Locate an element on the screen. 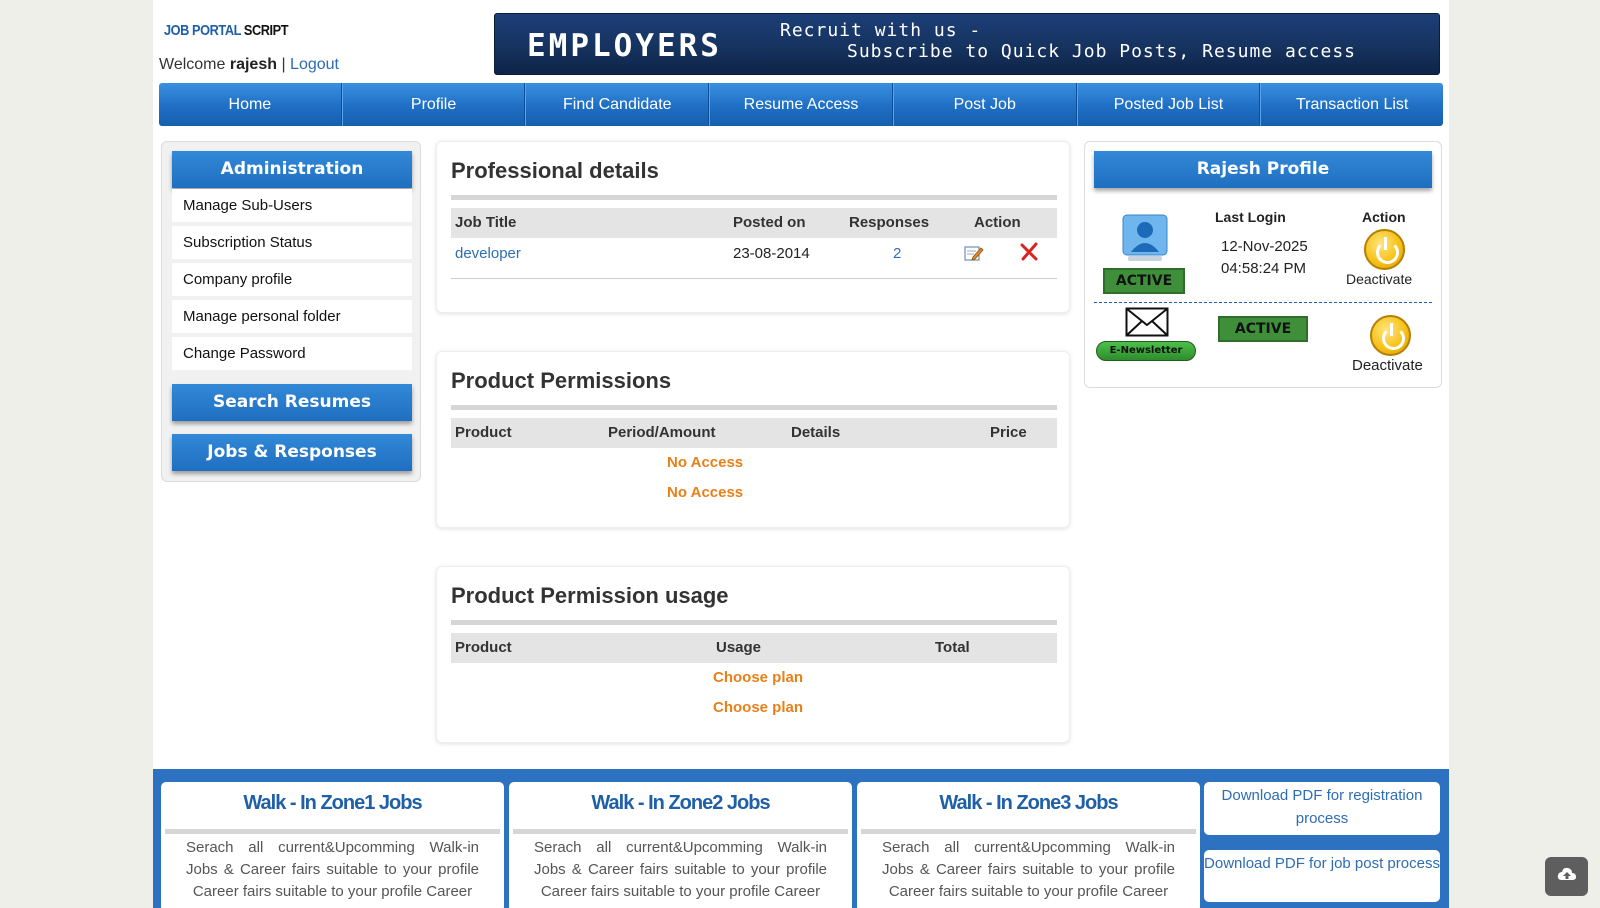  nav-profile: Profile is located at coordinates (433, 104).